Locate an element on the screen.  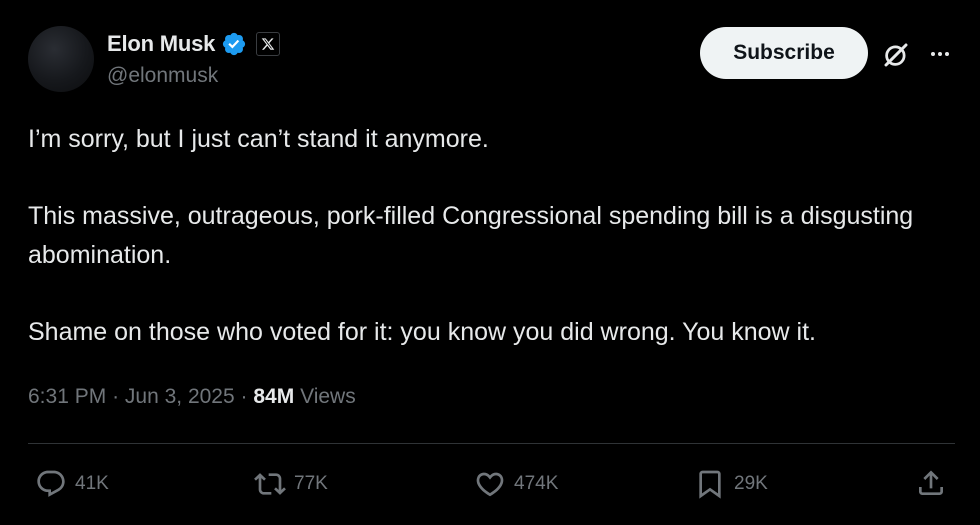
x-affiliation-badge-icon is located at coordinates (268, 44).